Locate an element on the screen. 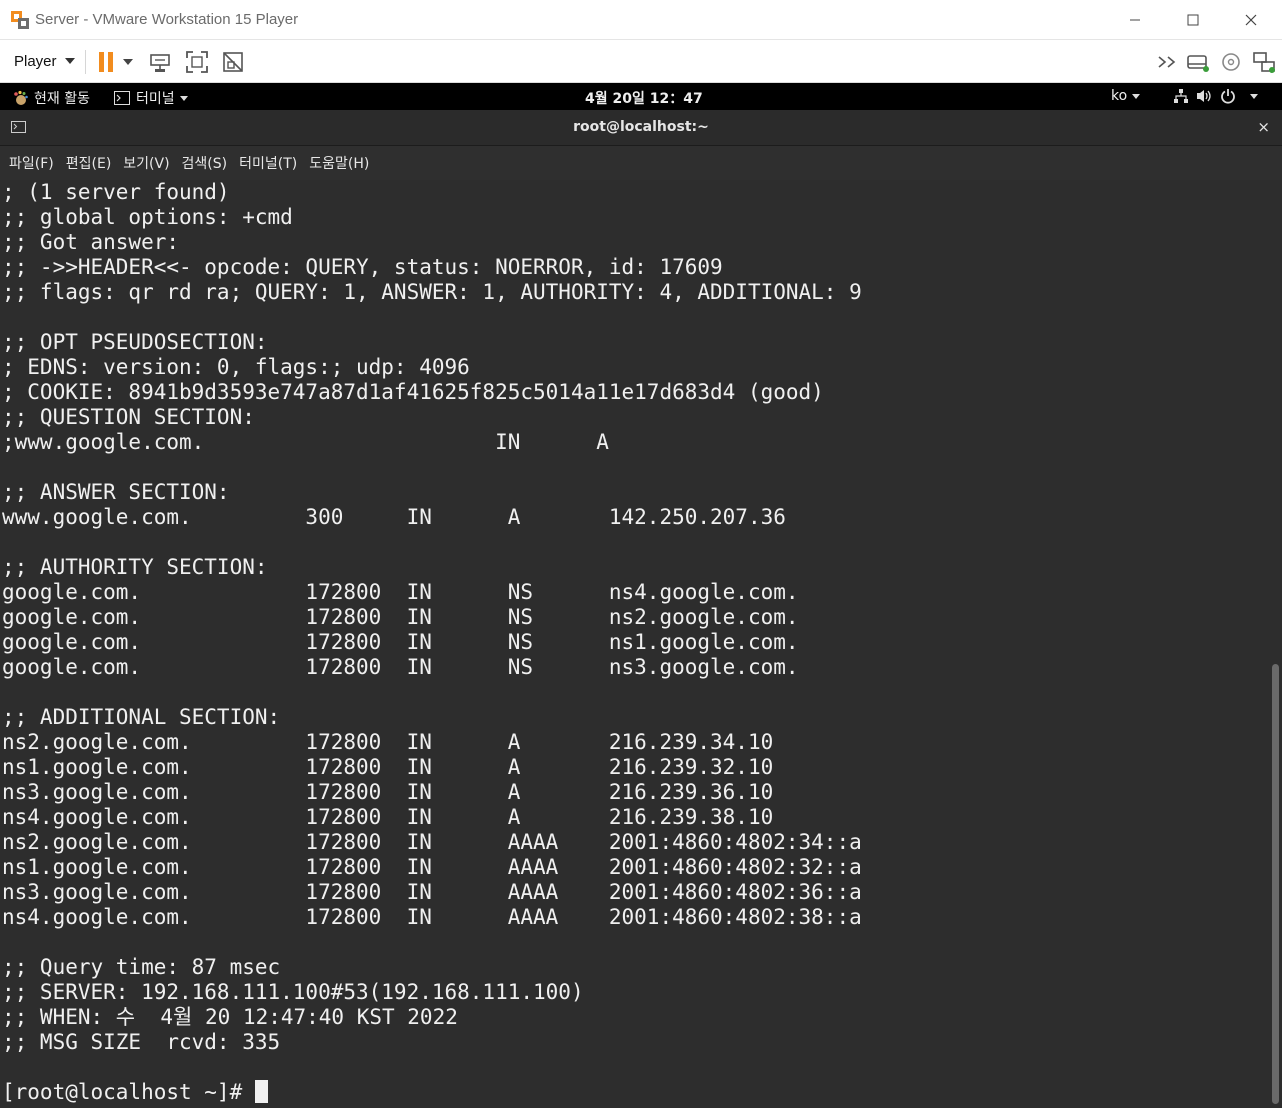 This screenshot has height=1108, width=1282. terminal-line: ;; QUESTION SECTION: is located at coordinates (128, 417).